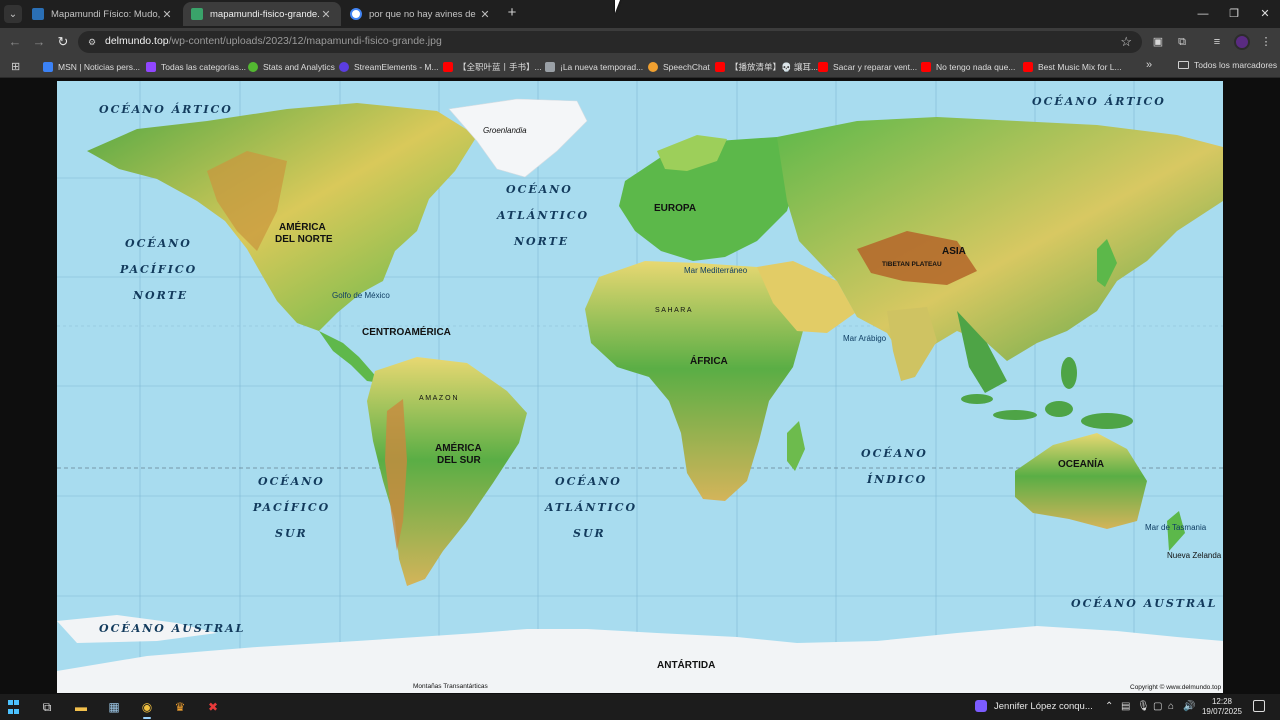  I want to click on tab-google-search: por que no hay avines de latina ✕, so click(421, 14).